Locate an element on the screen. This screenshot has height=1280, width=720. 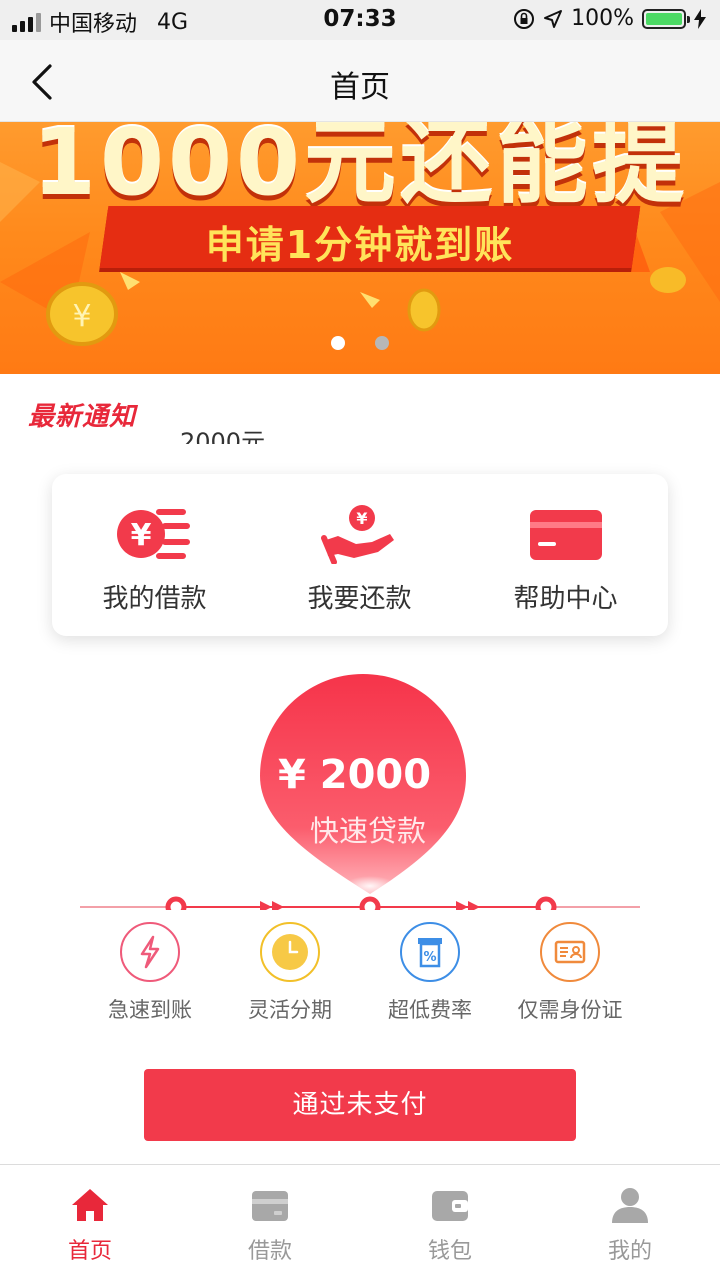
carousel-indicator is located at coordinates (360, 343).